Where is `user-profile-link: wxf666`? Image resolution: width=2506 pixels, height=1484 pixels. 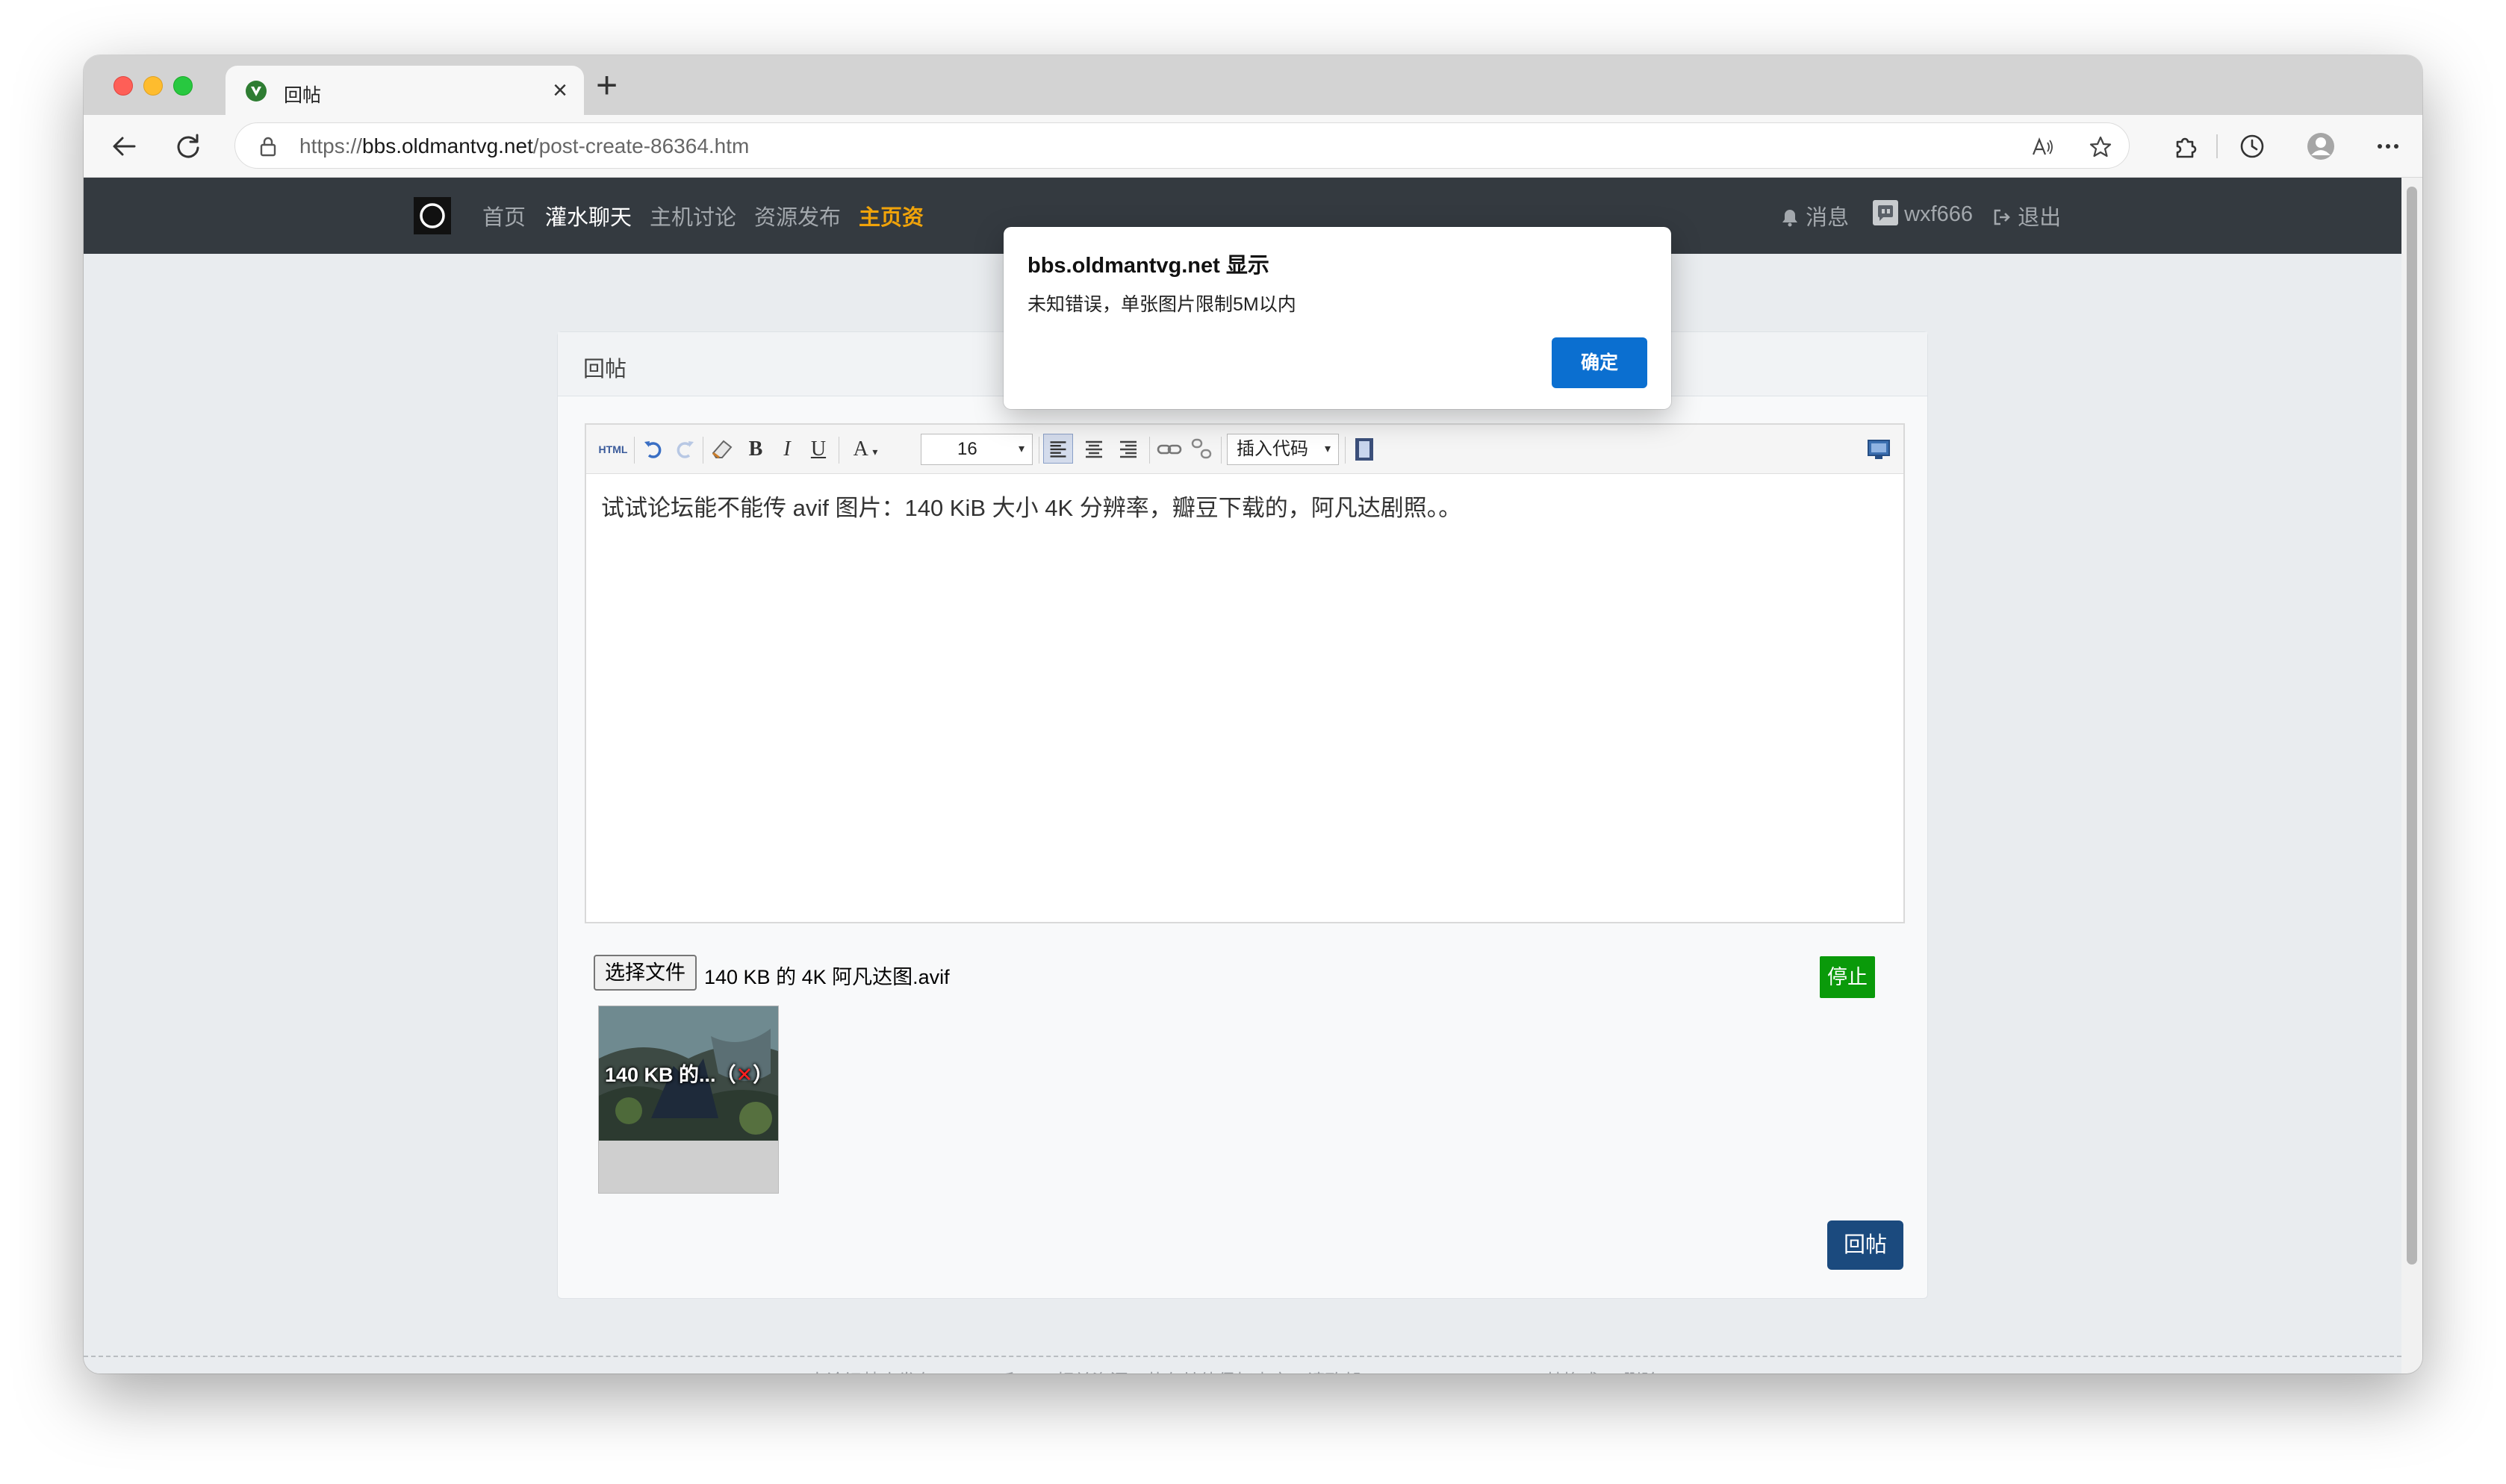
user-profile-link: wxf666 is located at coordinates (1923, 213).